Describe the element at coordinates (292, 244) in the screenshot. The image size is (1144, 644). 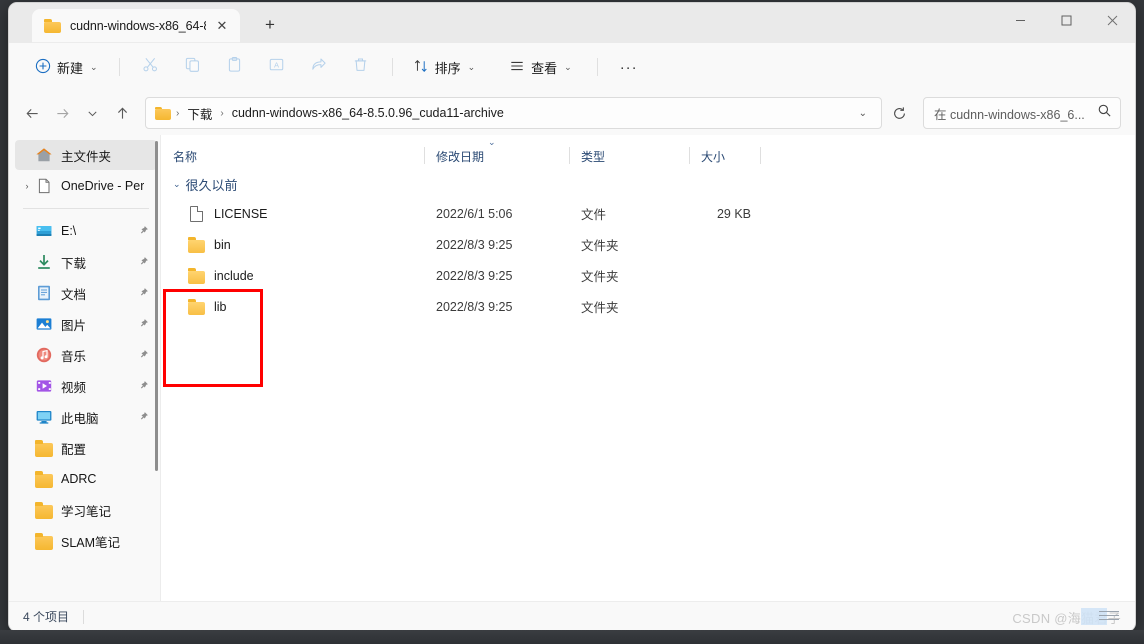
I see `cell-name: bin` at that location.